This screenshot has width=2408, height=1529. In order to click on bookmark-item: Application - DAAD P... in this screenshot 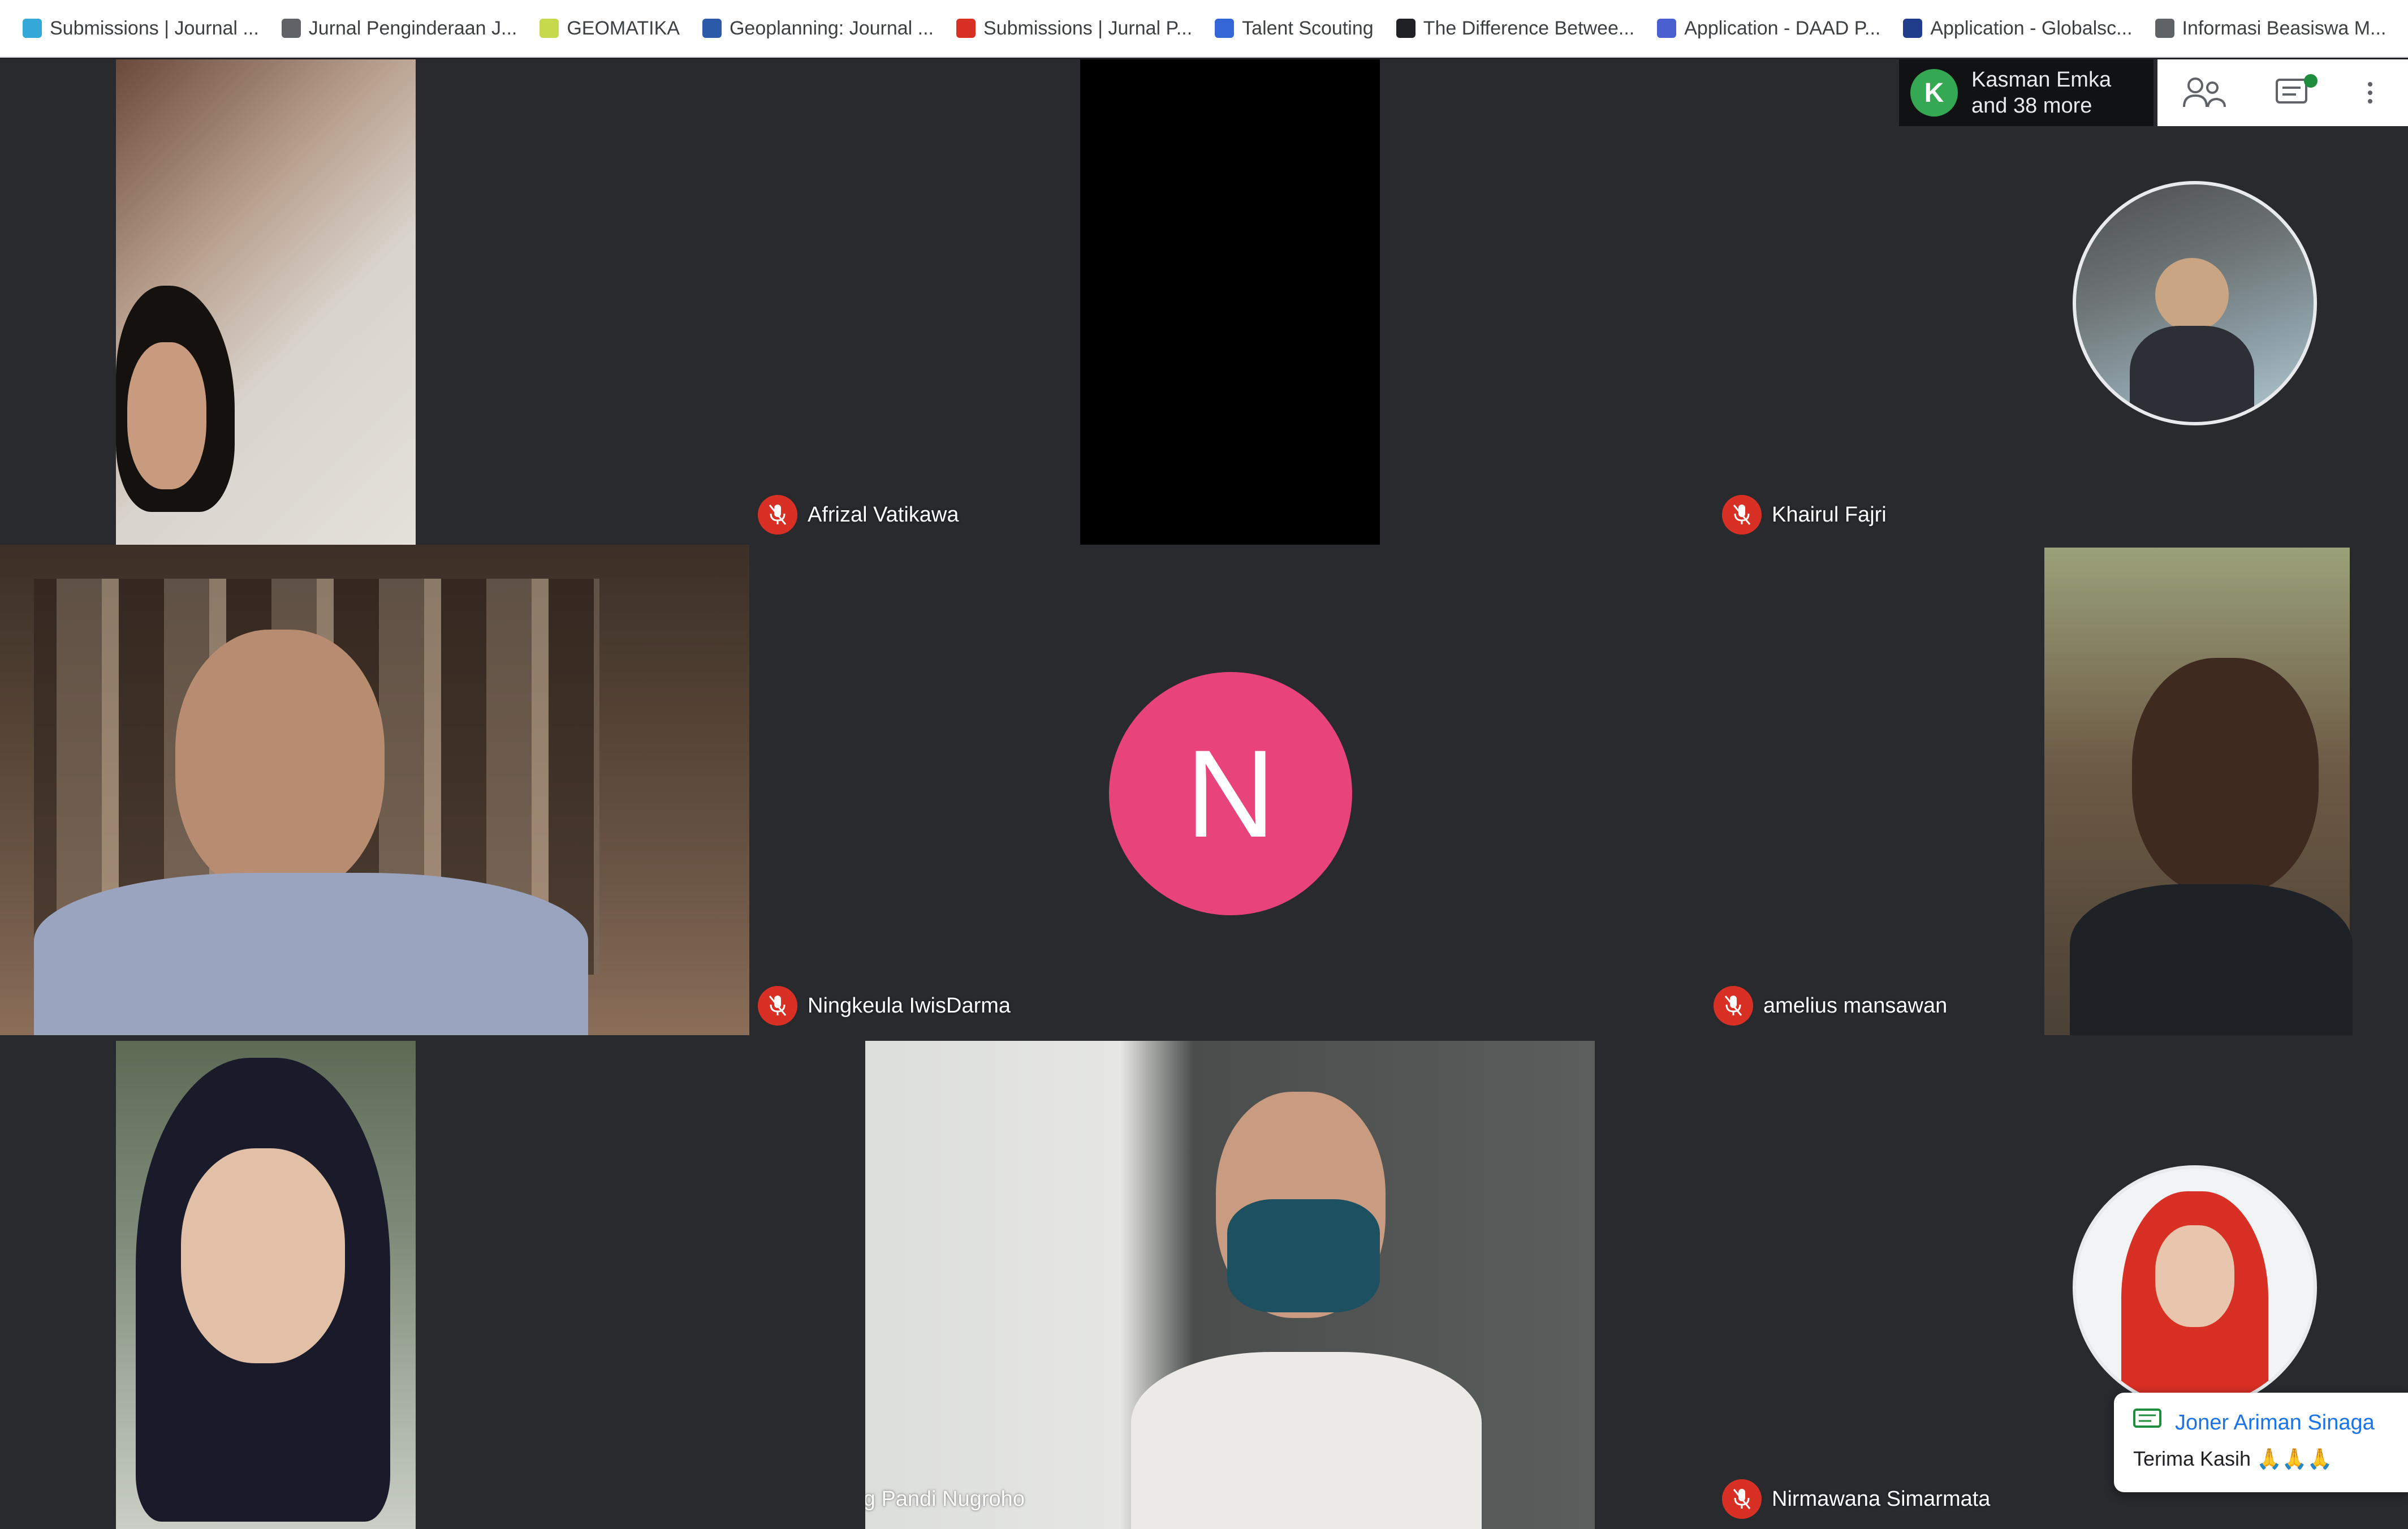, I will do `click(1769, 29)`.